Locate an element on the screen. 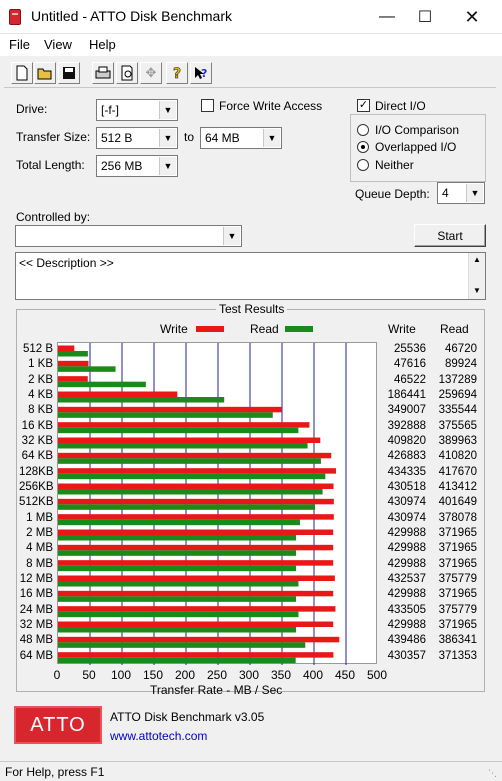  x-tick-label: 450 is located at coordinates (345, 675).